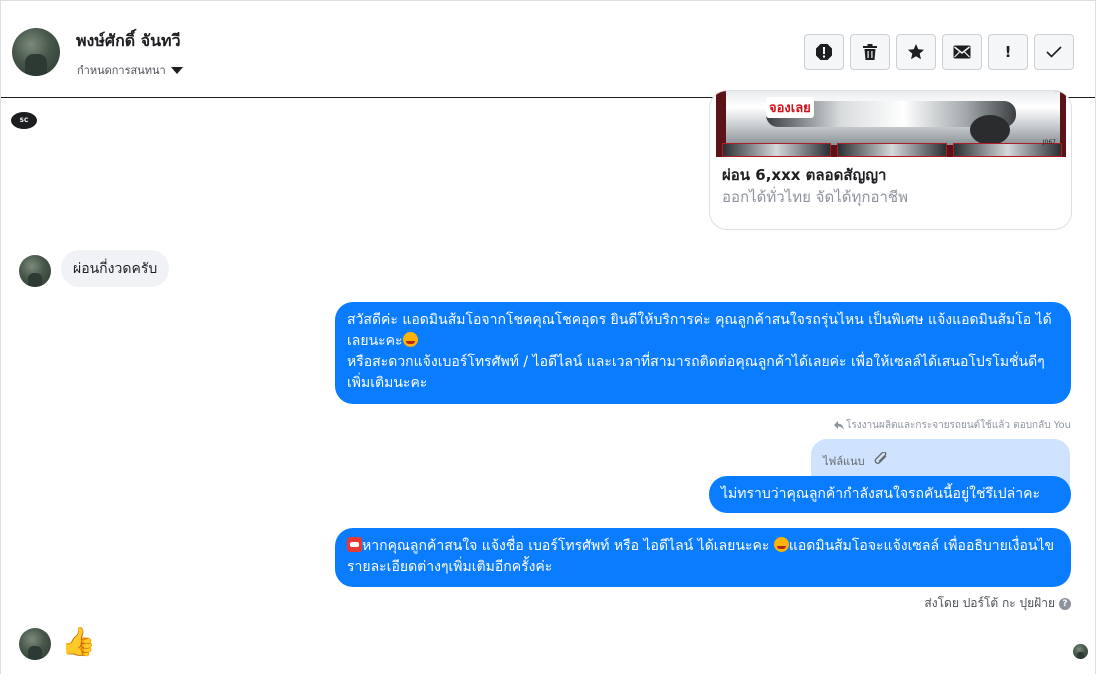  I want to click on envelope-icon, so click(962, 52).